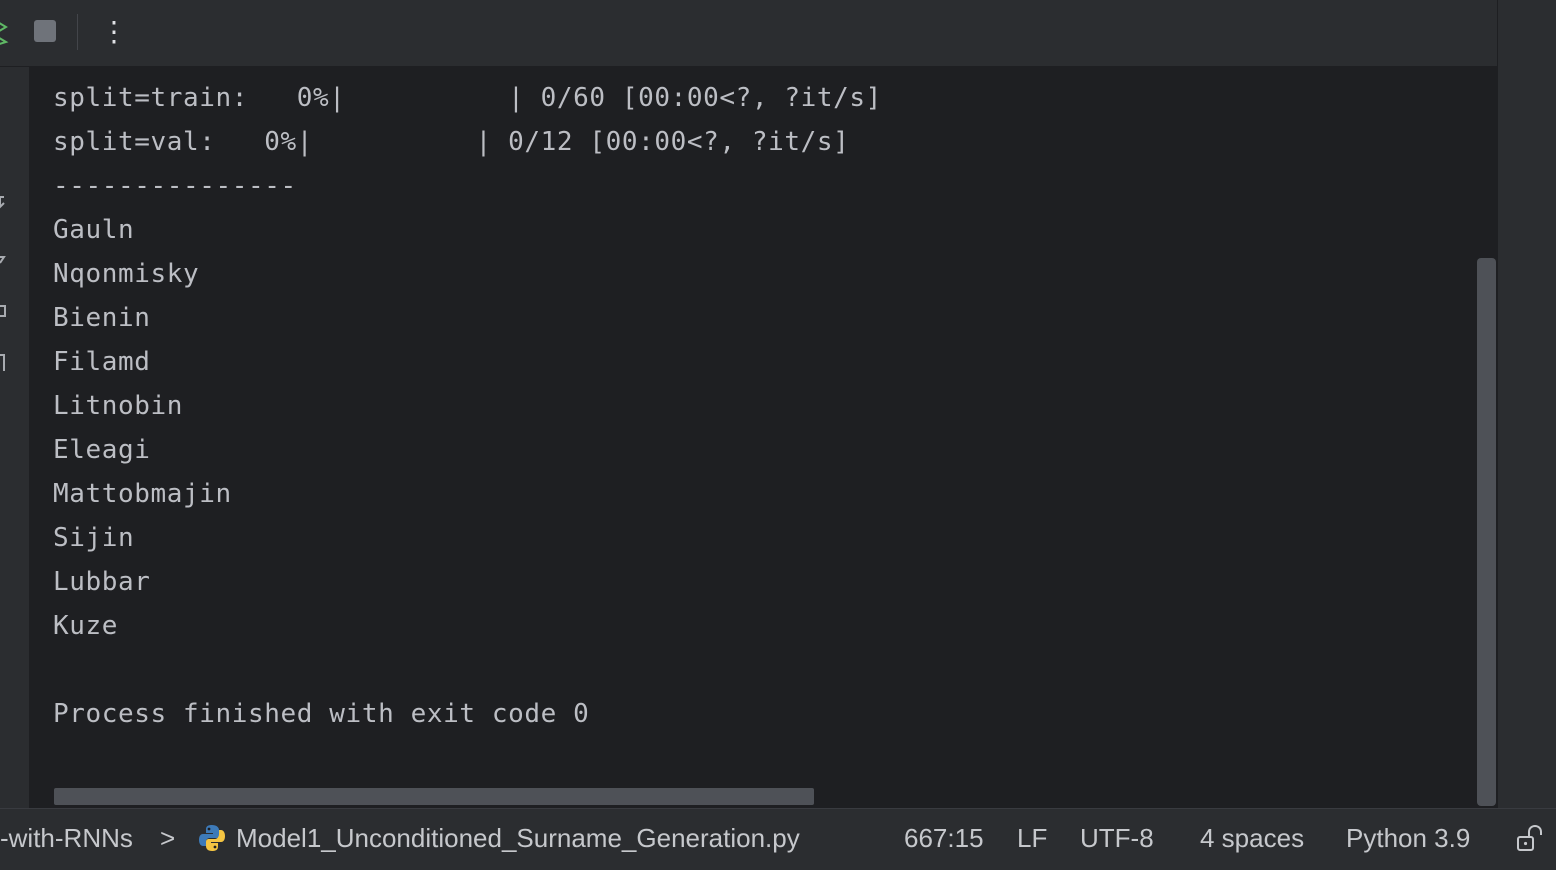  What do you see at coordinates (66, 838) in the screenshot?
I see `breadcrumb-project: -with-RNNs` at bounding box center [66, 838].